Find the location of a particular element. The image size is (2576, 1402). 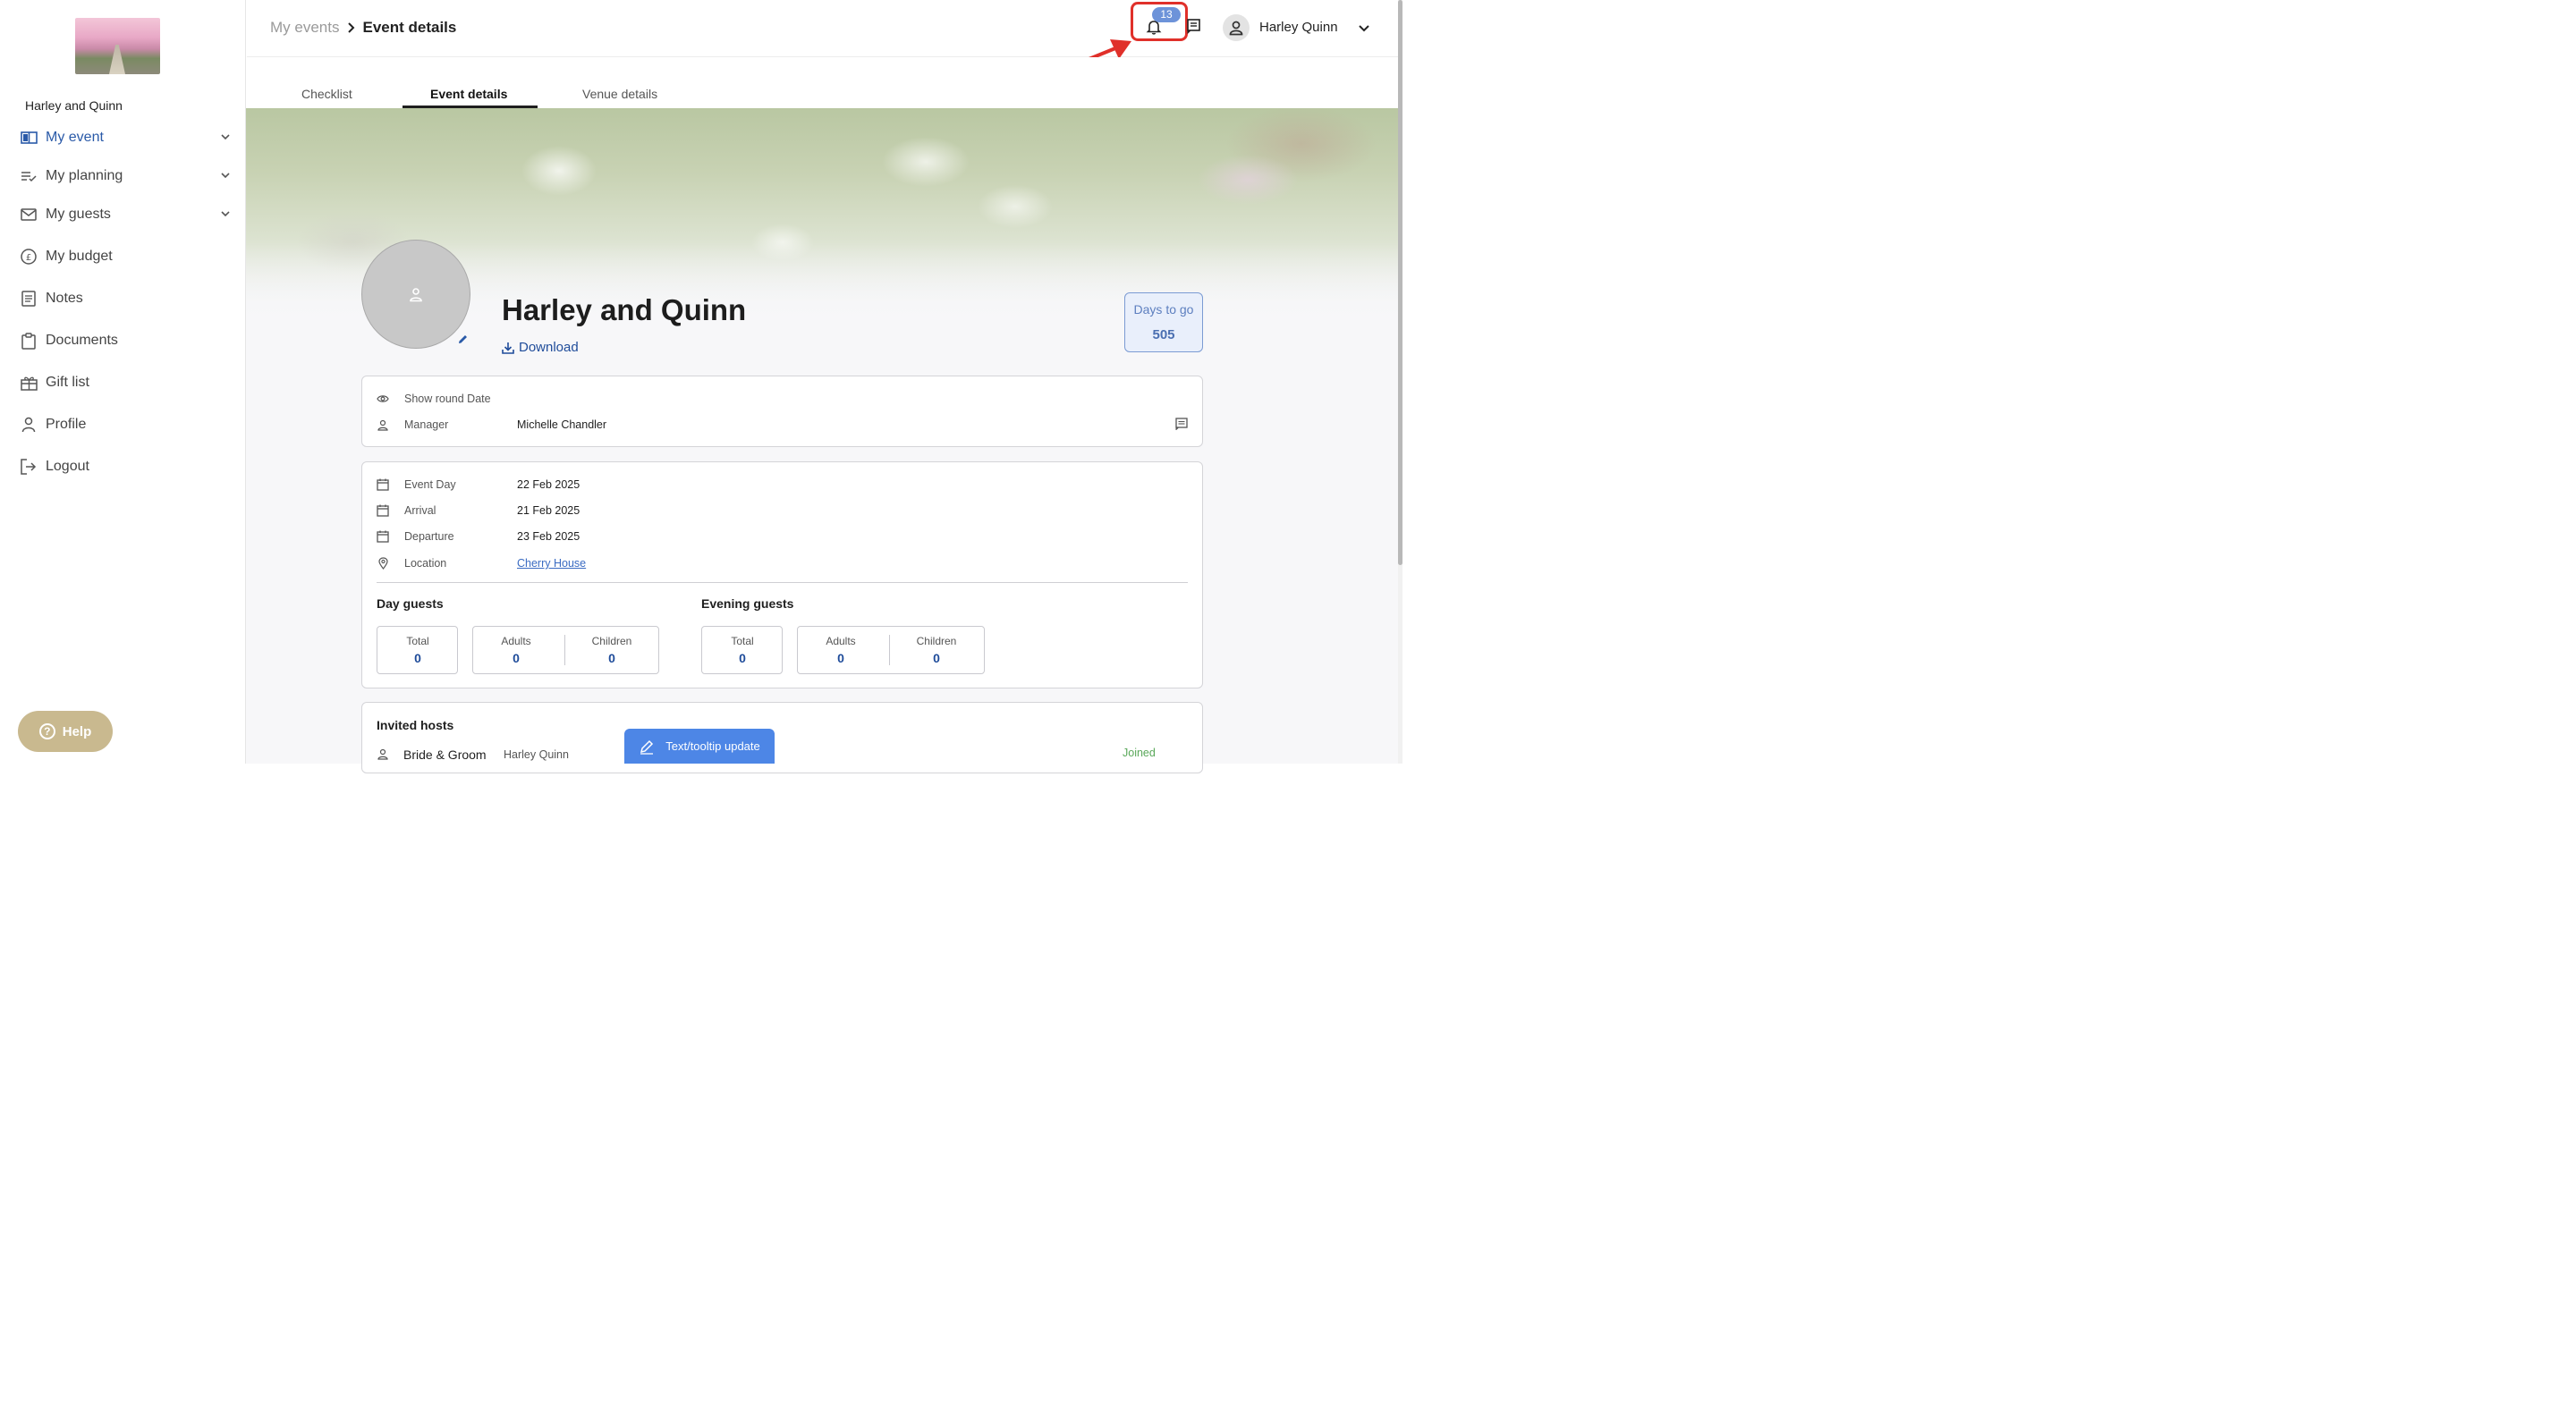

download-label: Download is located at coordinates (549, 347).